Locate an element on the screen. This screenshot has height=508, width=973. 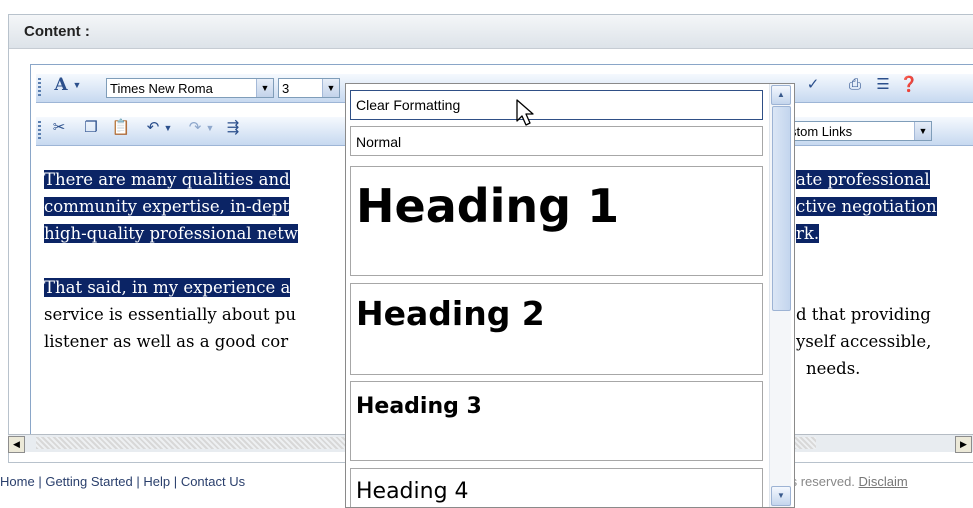
style-option-heading-2: Heading 2 is located at coordinates (556, 329).